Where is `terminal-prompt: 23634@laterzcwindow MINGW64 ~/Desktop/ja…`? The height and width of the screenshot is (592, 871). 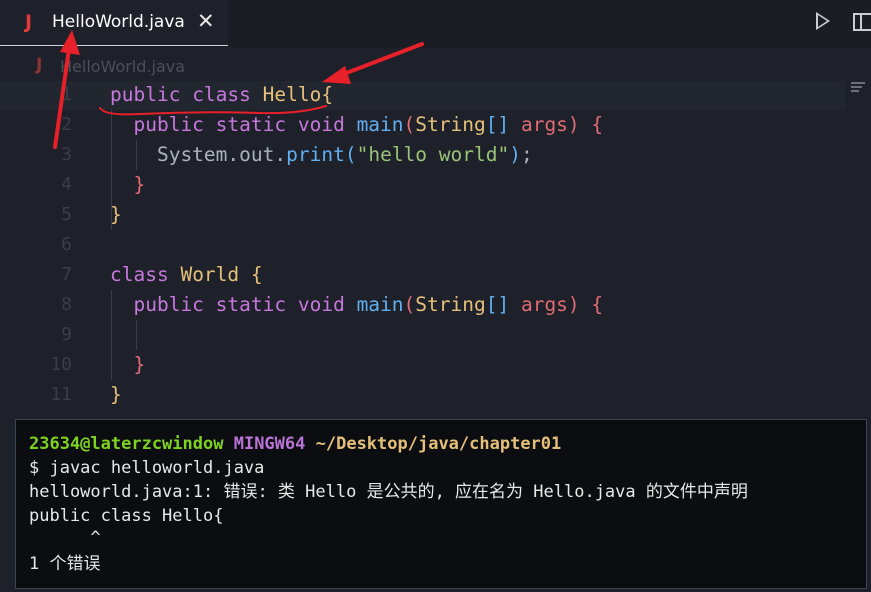
terminal-prompt: 23634@laterzcwindow MINGW64 ~/Desktop/ja… is located at coordinates (295, 444).